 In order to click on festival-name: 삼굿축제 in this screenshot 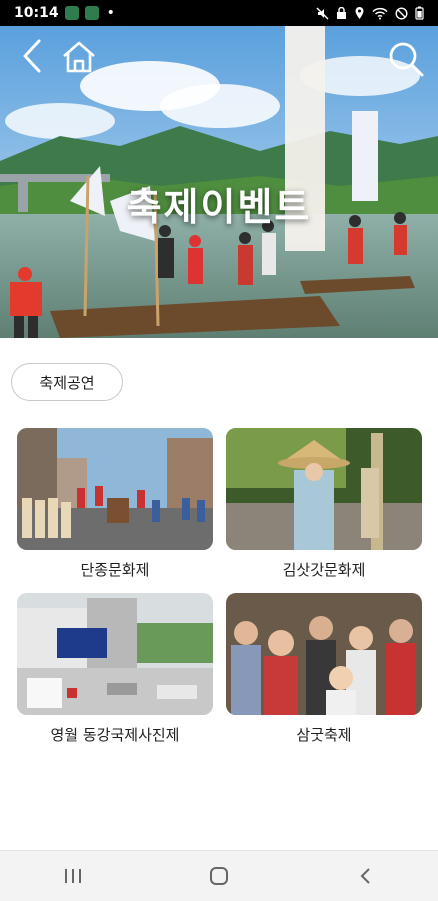, I will do `click(324, 735)`.